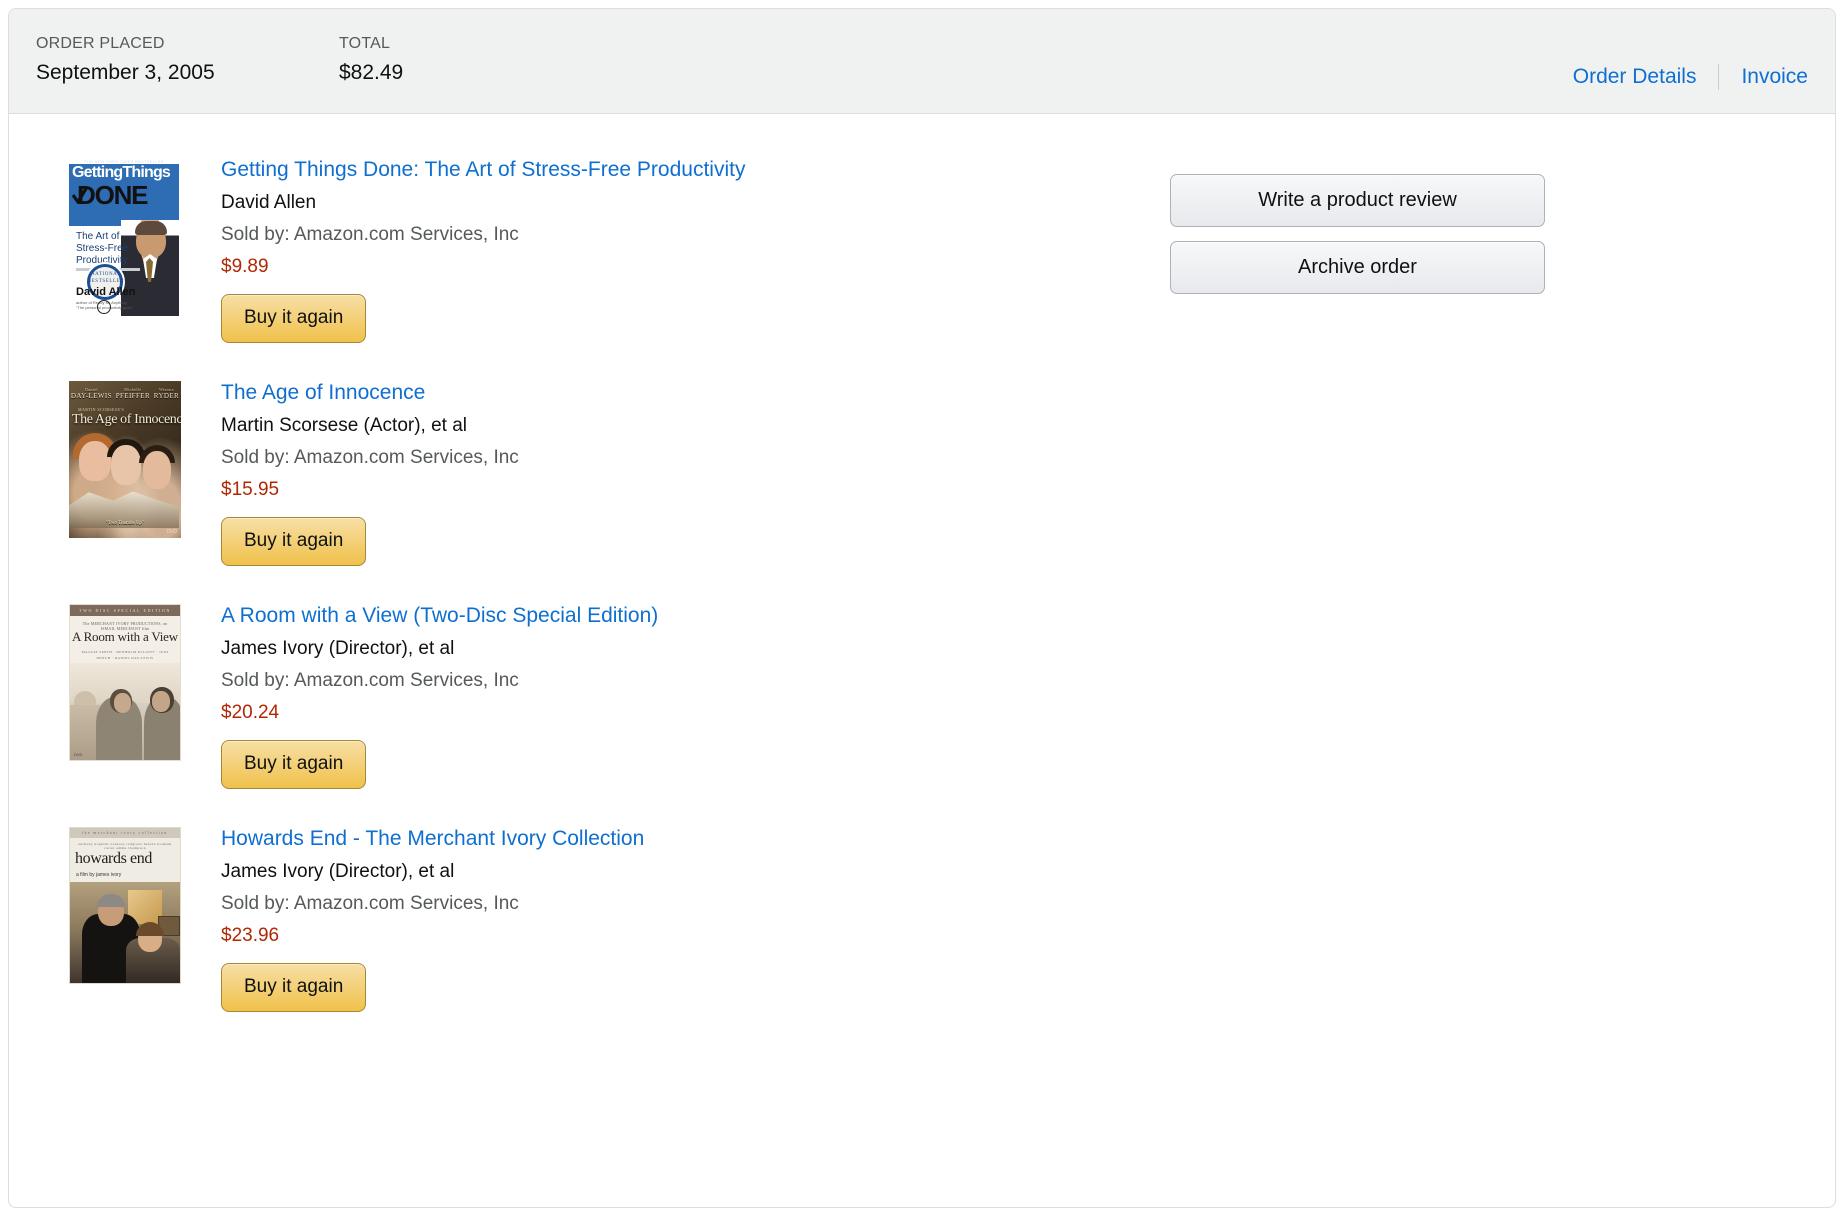 The height and width of the screenshot is (1216, 1844). What do you see at coordinates (125, 636) in the screenshot?
I see `cover-title: A Room with a View` at bounding box center [125, 636].